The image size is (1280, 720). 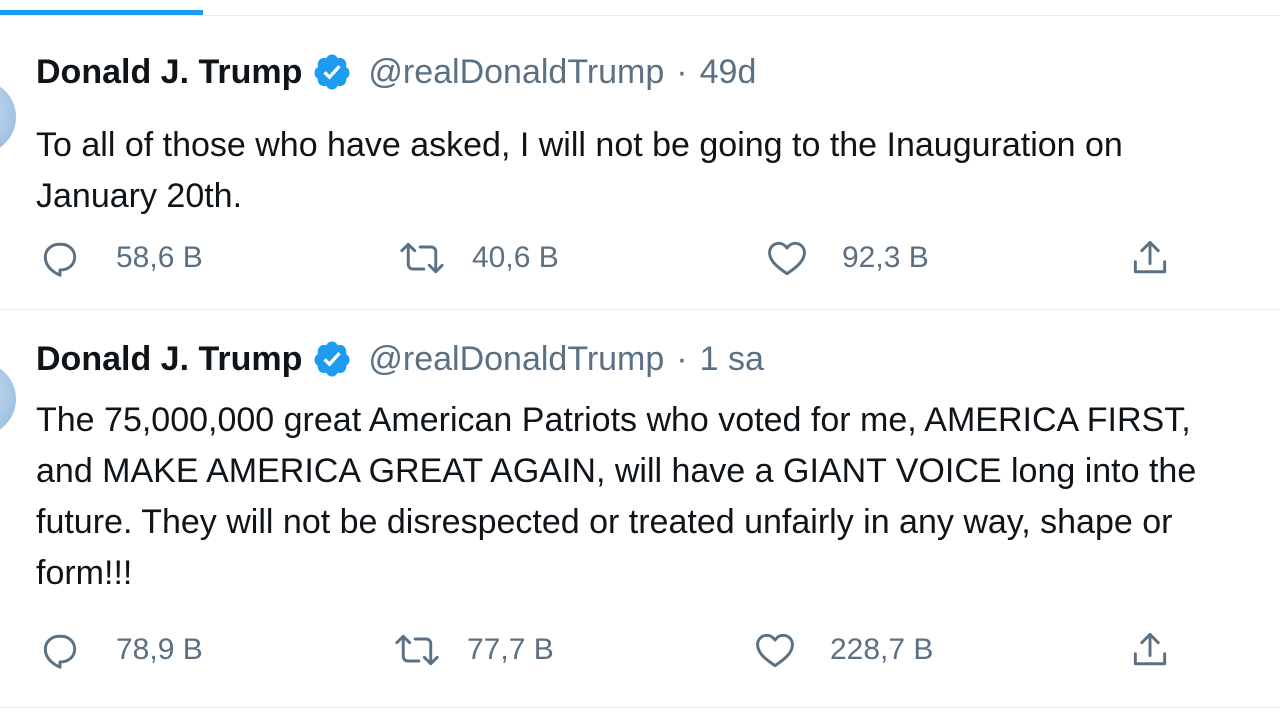 I want to click on like-button: 228,7 B, so click(x=842, y=650).